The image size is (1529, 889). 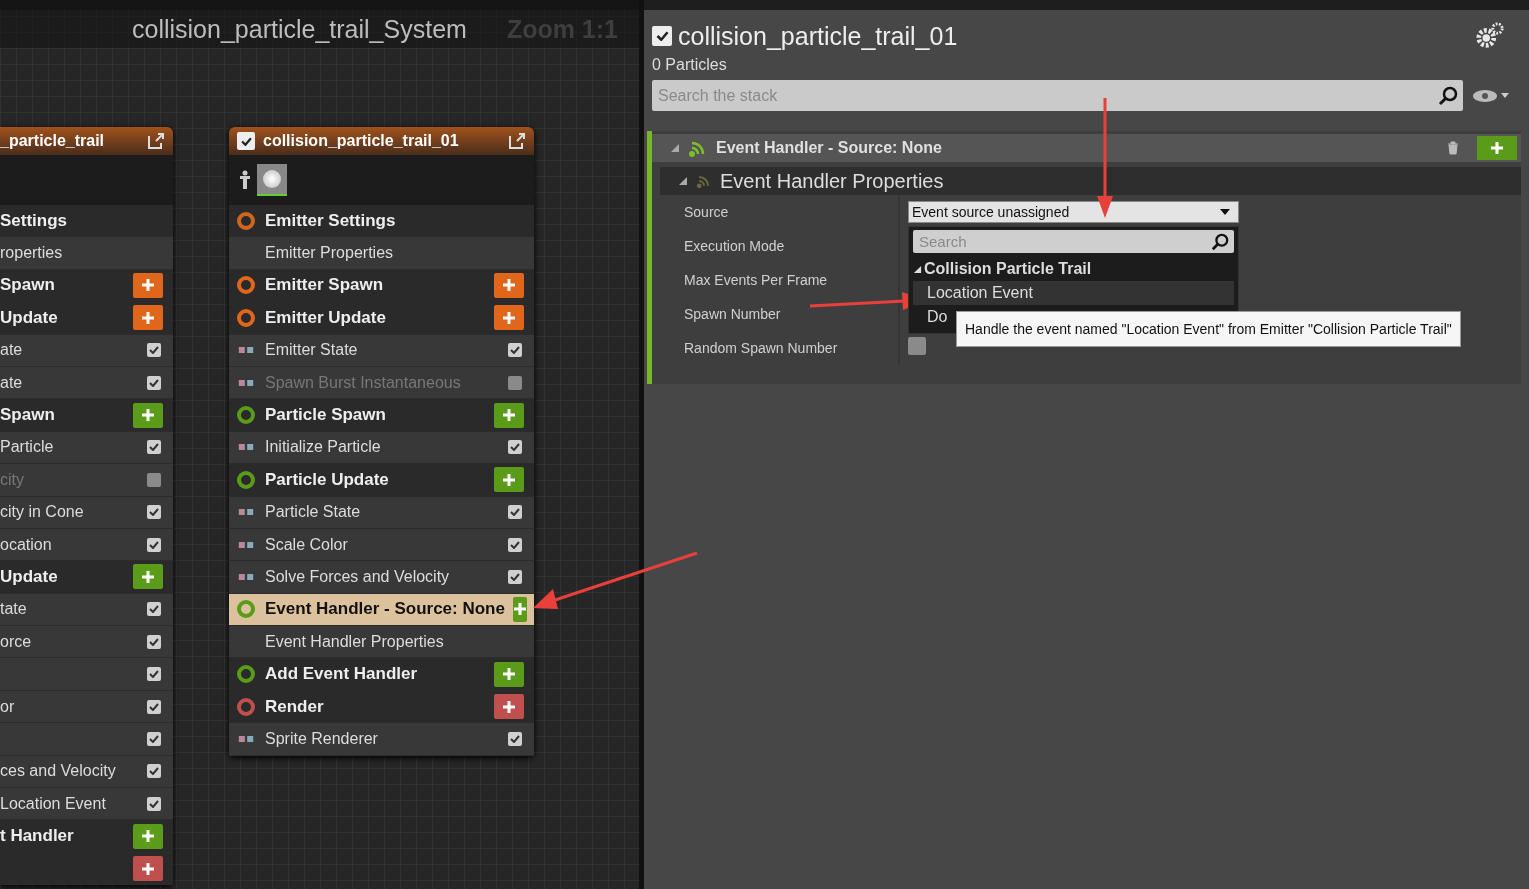 What do you see at coordinates (780, 348) in the screenshot?
I see `property-label: Random Spawn Number` at bounding box center [780, 348].